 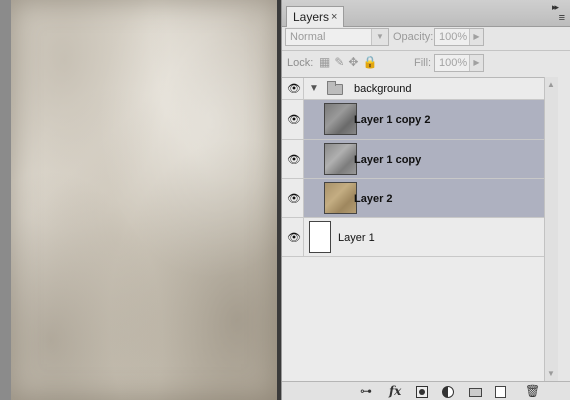 I want to click on chevron-down-icon: ▼, so click(x=379, y=37).